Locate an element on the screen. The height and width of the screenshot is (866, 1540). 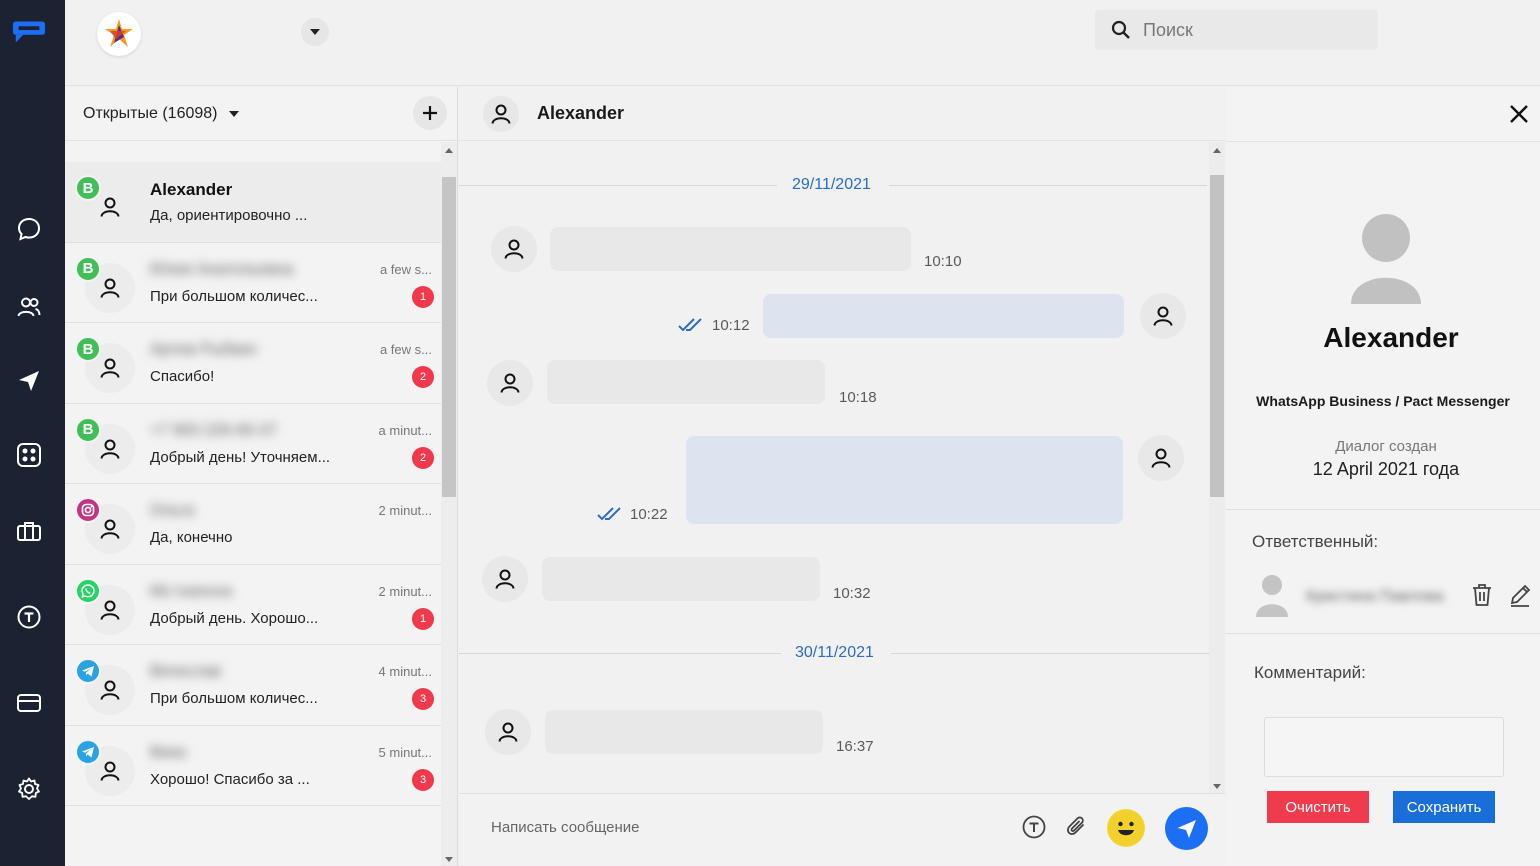
smiley-face-icon is located at coordinates (1126, 828).